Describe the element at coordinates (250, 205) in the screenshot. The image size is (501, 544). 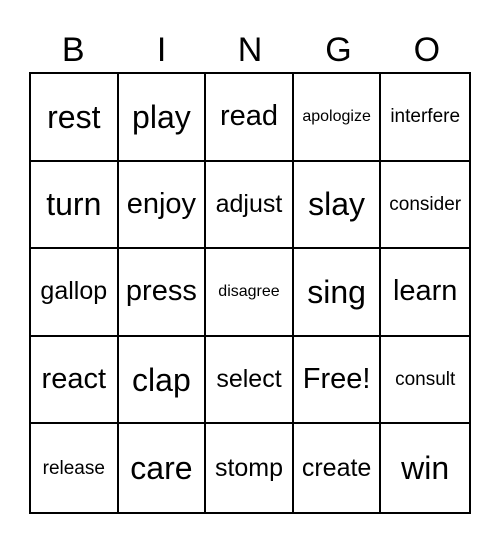
I see `bingo-cell: adjust` at that location.